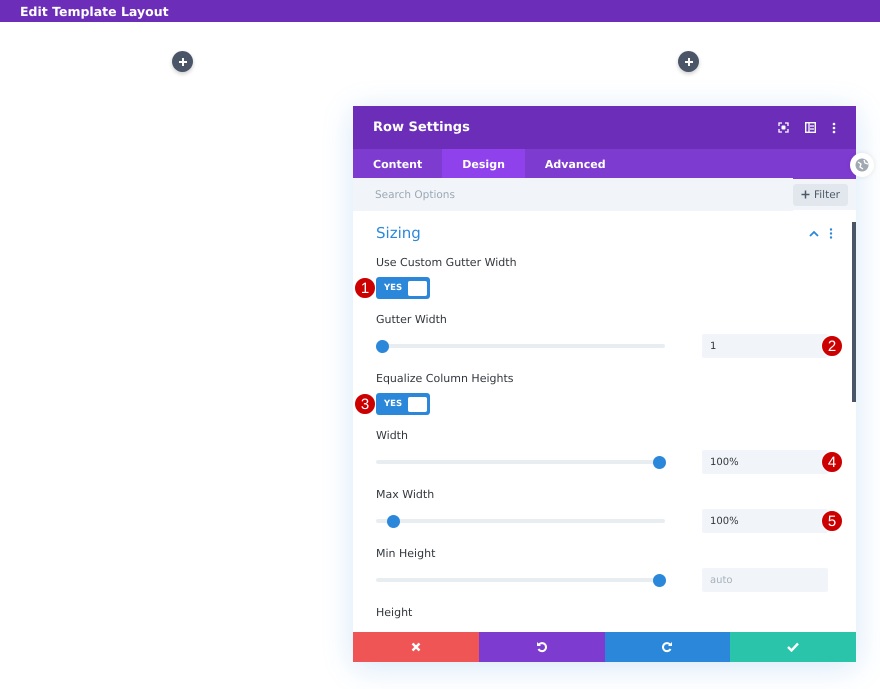  What do you see at coordinates (412, 319) in the screenshot?
I see `setting-label: Gutter Width` at bounding box center [412, 319].